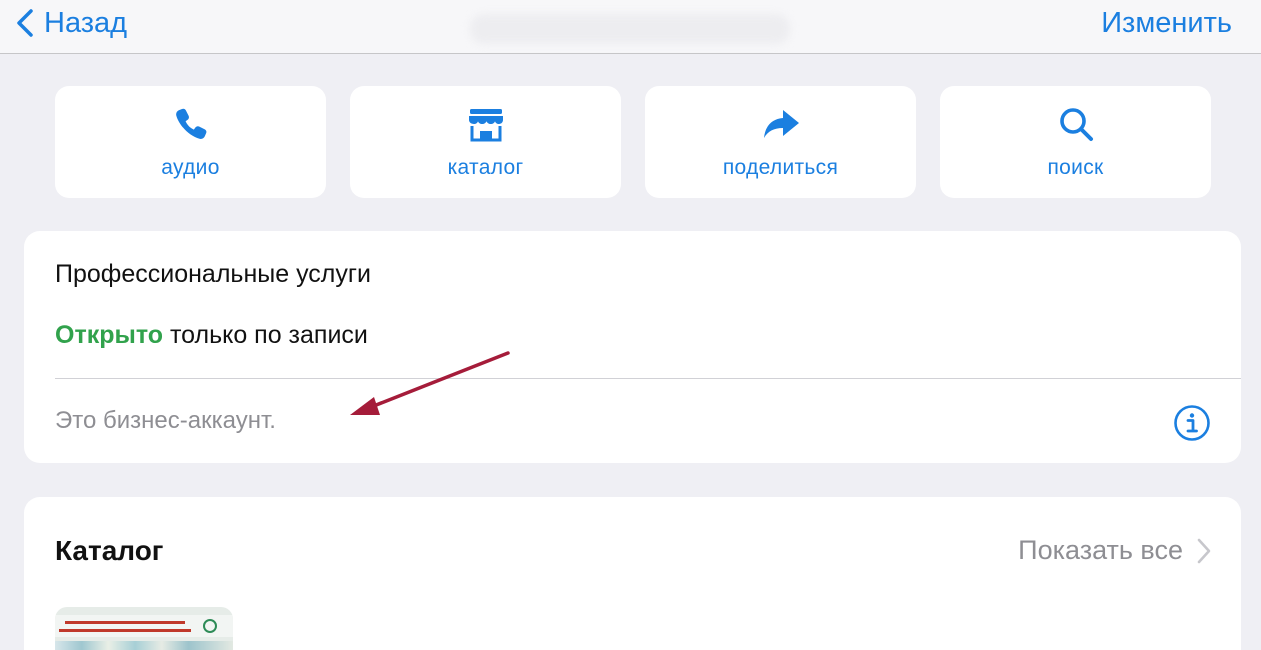  I want to click on business-hours: Открыто только по записи, so click(211, 335).